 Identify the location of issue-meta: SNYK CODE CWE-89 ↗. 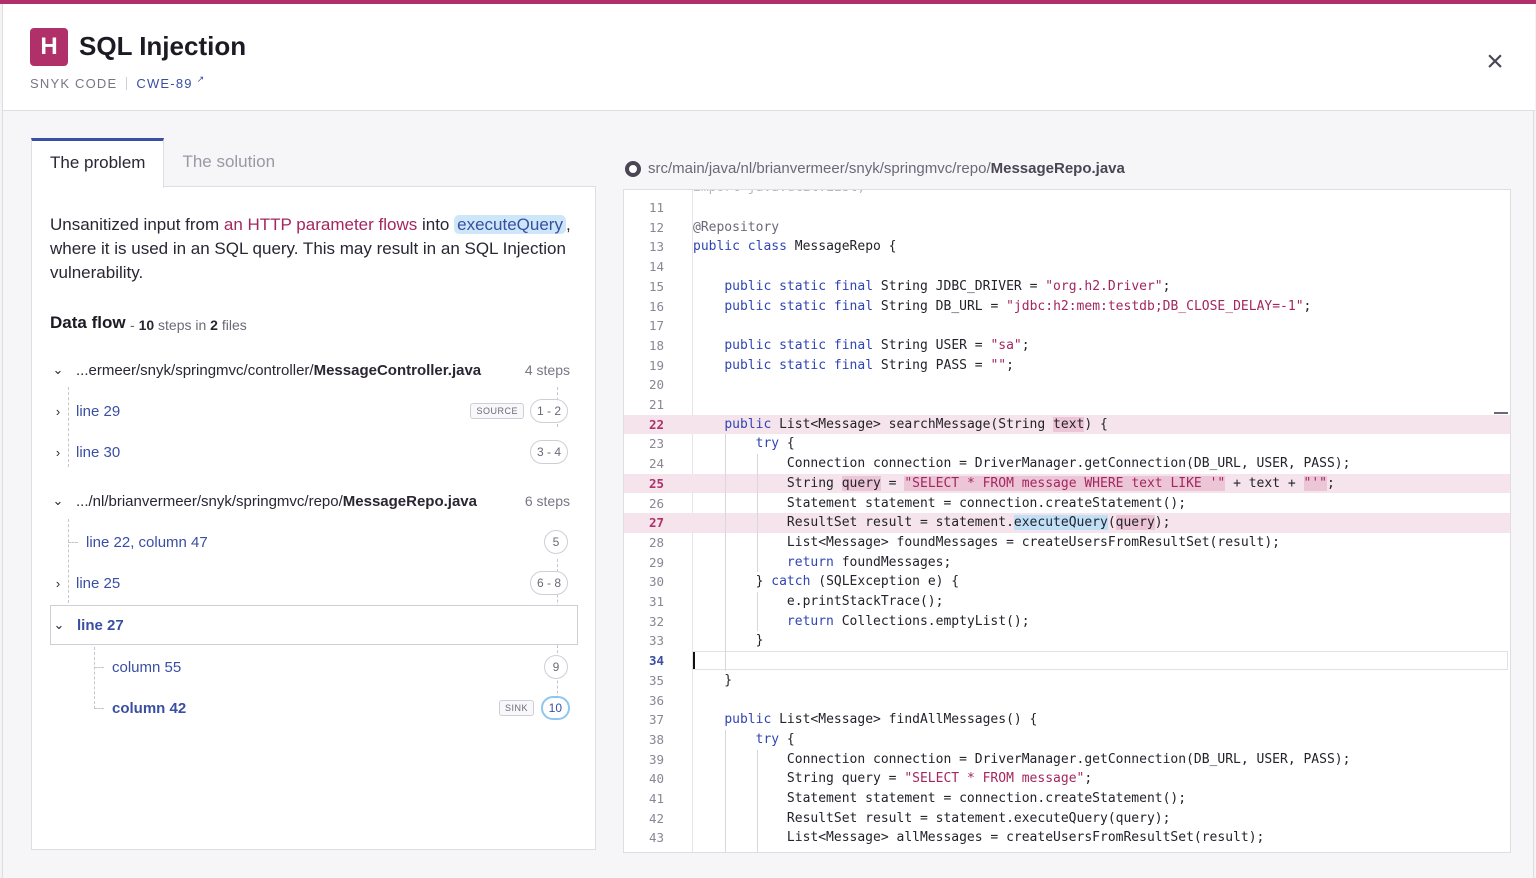
(118, 82).